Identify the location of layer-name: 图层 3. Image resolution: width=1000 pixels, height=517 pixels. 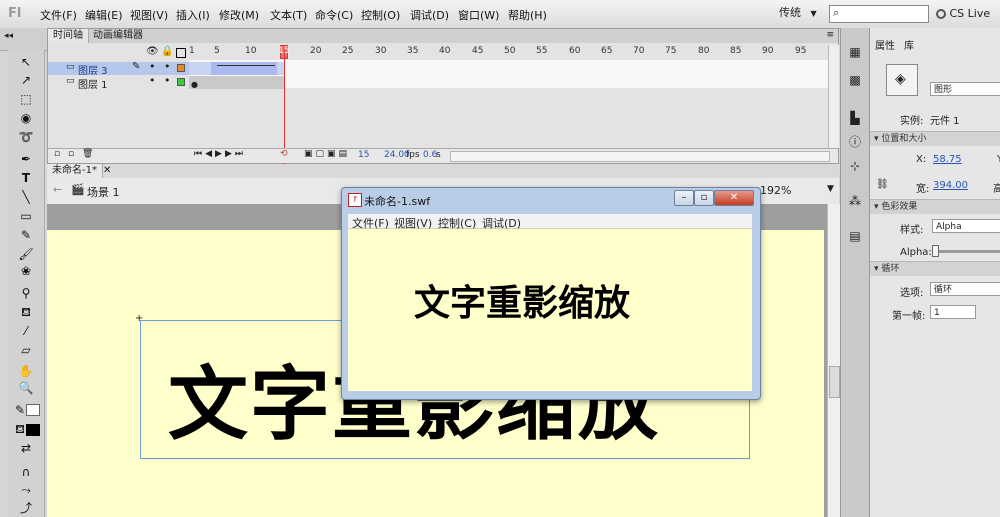
(93, 69).